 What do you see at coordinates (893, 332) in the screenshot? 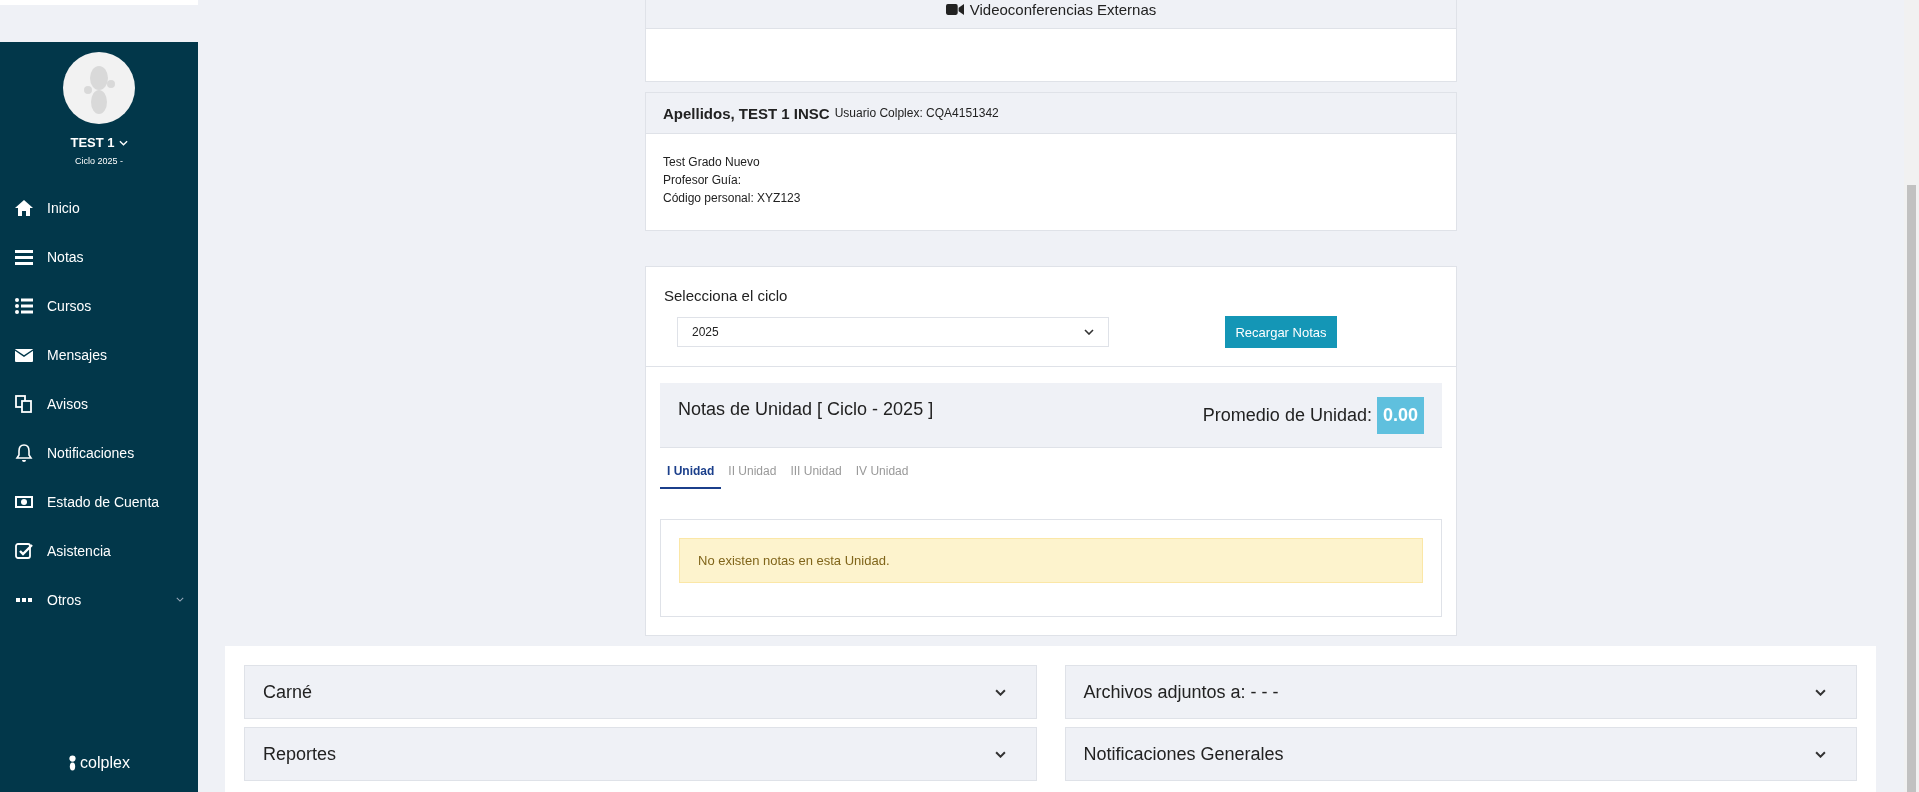
I see `cycle-dropdown: 2025` at bounding box center [893, 332].